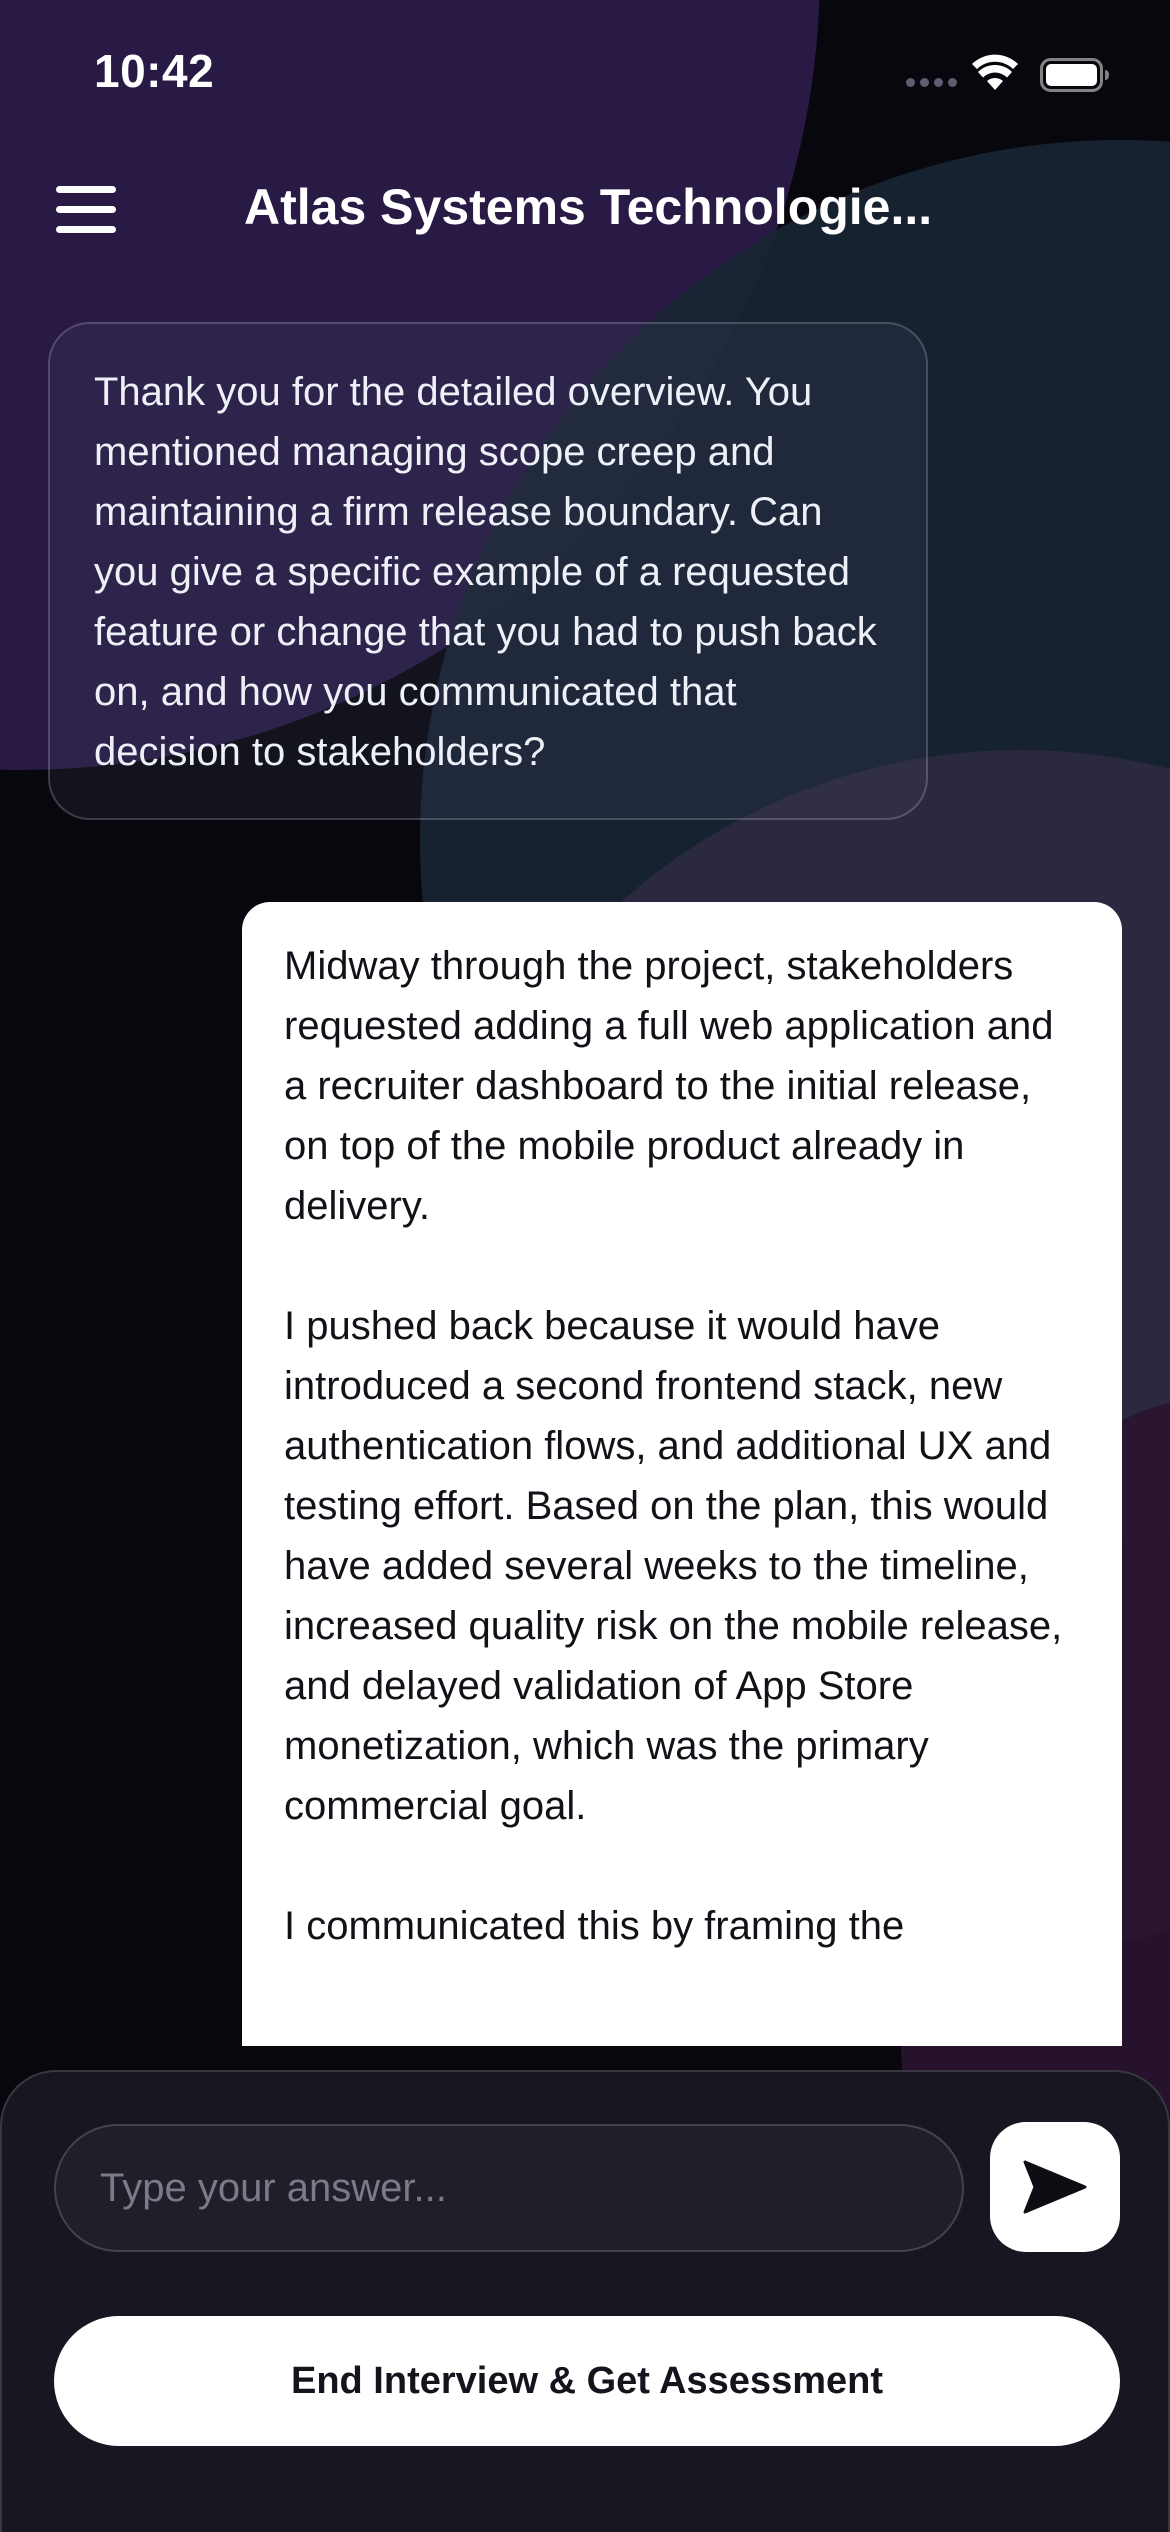  I want to click on send-arrow-icon, so click(1055, 2187).